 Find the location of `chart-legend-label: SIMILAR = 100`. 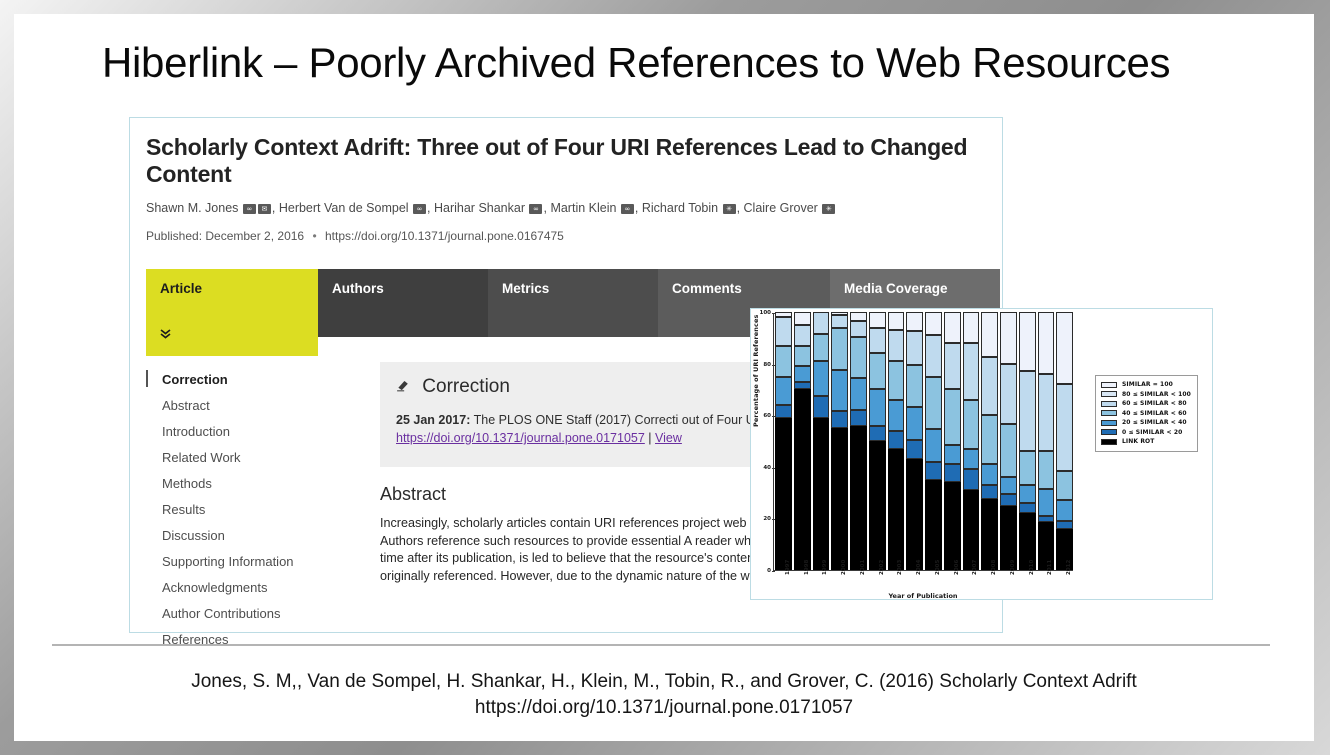

chart-legend-label: SIMILAR = 100 is located at coordinates (1147, 384).